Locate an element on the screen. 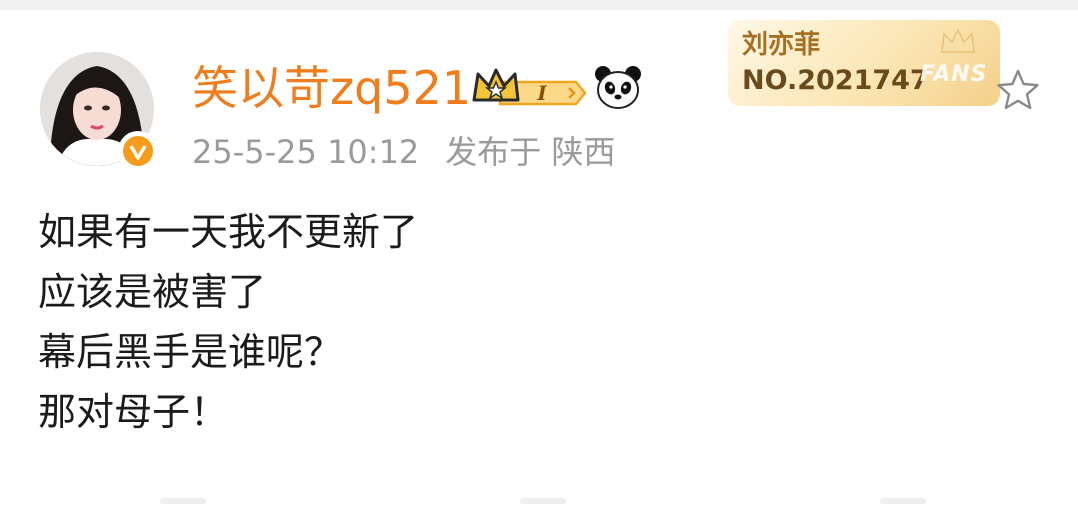 This screenshot has height=506, width=1078. bottom-action-bar-hint is located at coordinates (539, 502).